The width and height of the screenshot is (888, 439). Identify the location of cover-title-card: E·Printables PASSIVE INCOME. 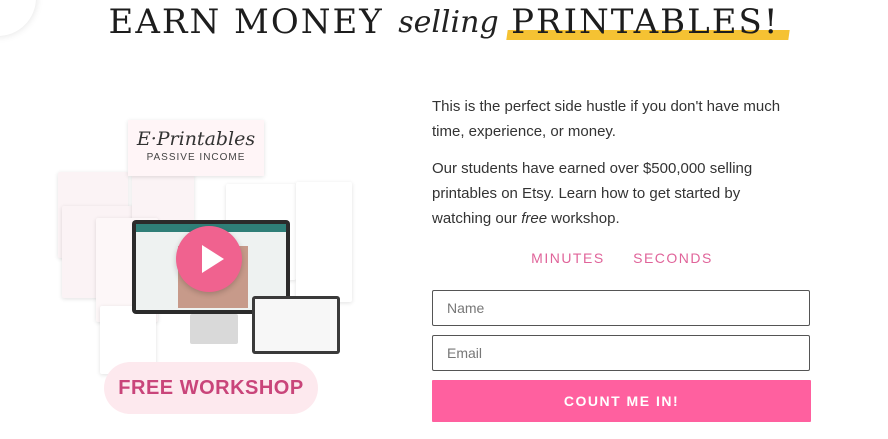
(196, 148).